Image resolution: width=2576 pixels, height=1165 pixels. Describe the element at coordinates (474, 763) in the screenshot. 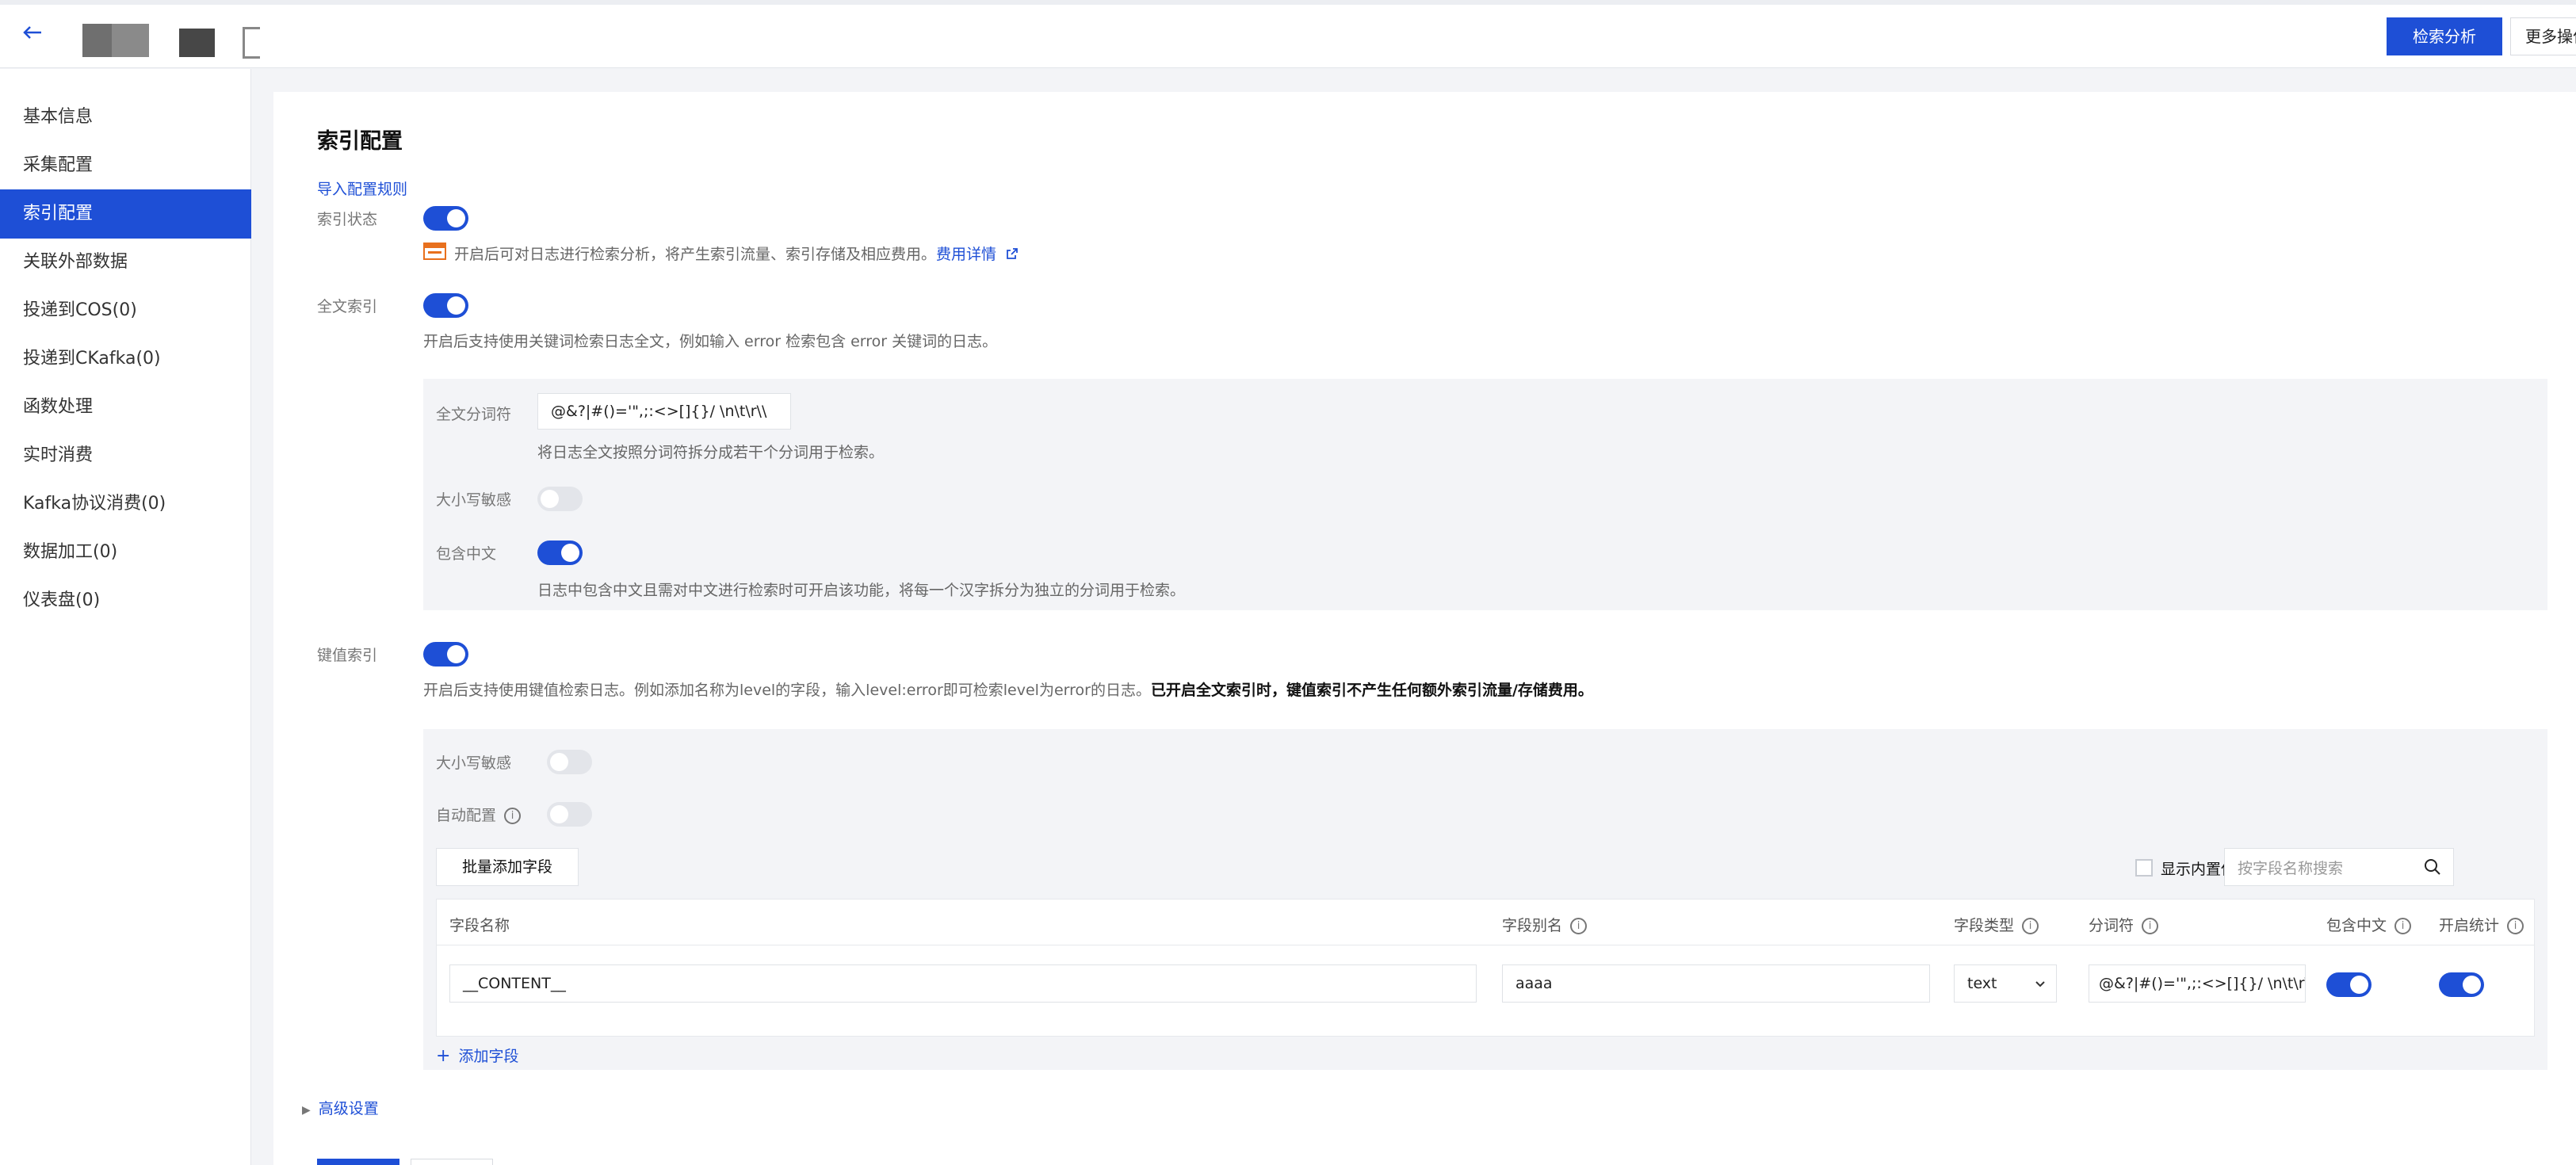

I see `kv-case-label: 大小写敏感` at that location.